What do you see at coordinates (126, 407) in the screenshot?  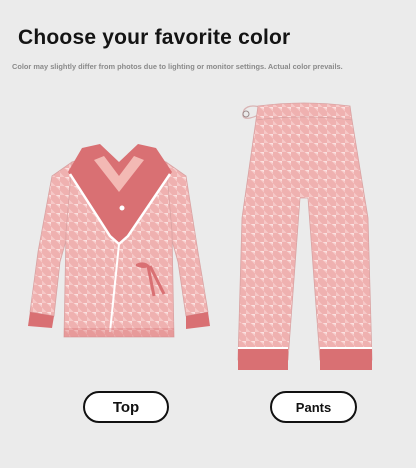 I see `top-button: Top` at bounding box center [126, 407].